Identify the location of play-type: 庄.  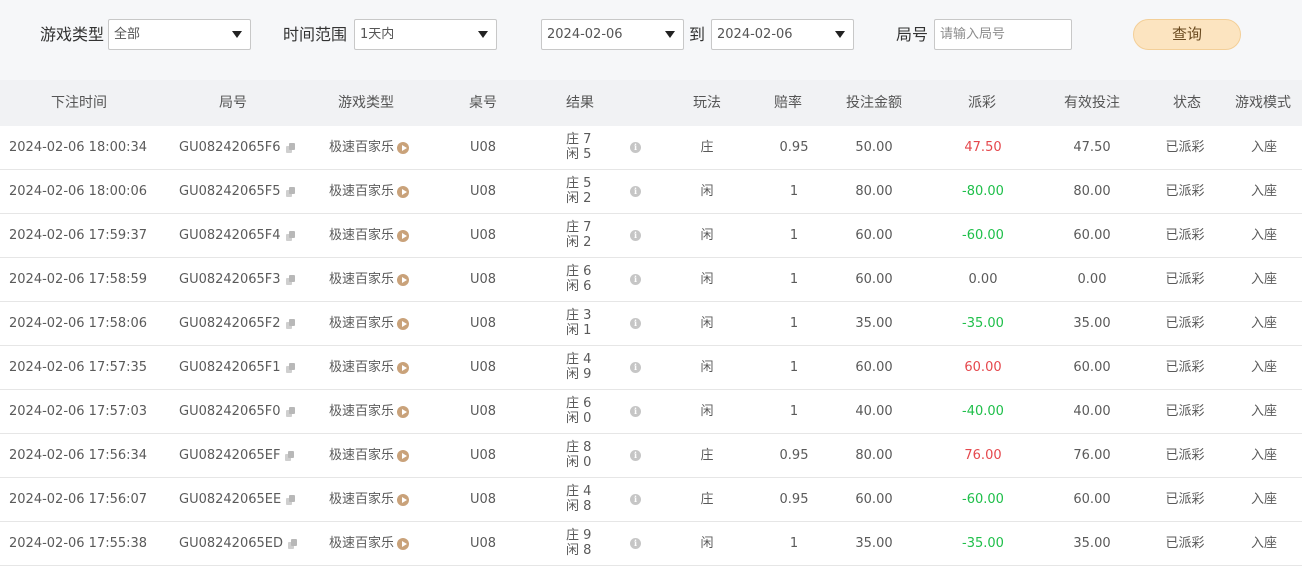
(707, 455).